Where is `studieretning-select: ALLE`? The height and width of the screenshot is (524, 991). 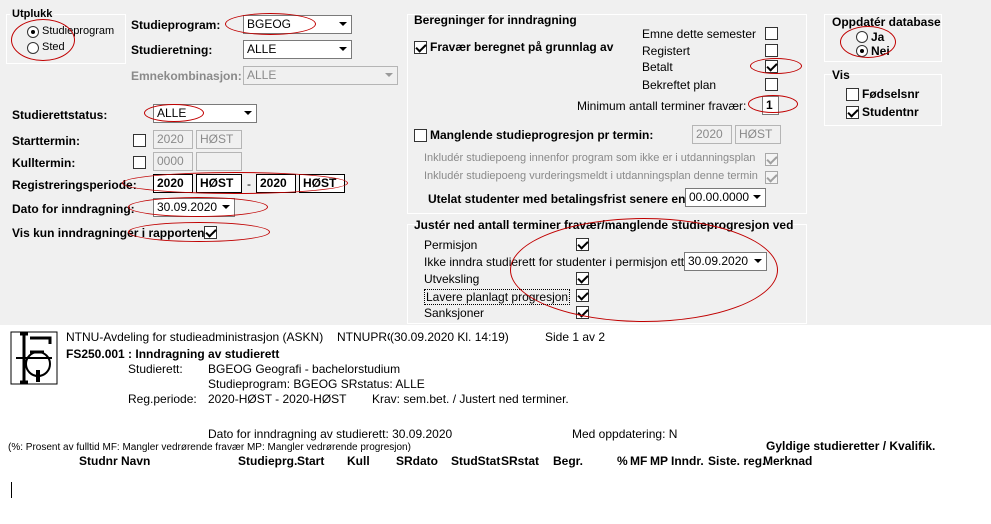
studieretning-select: ALLE is located at coordinates (297, 49).